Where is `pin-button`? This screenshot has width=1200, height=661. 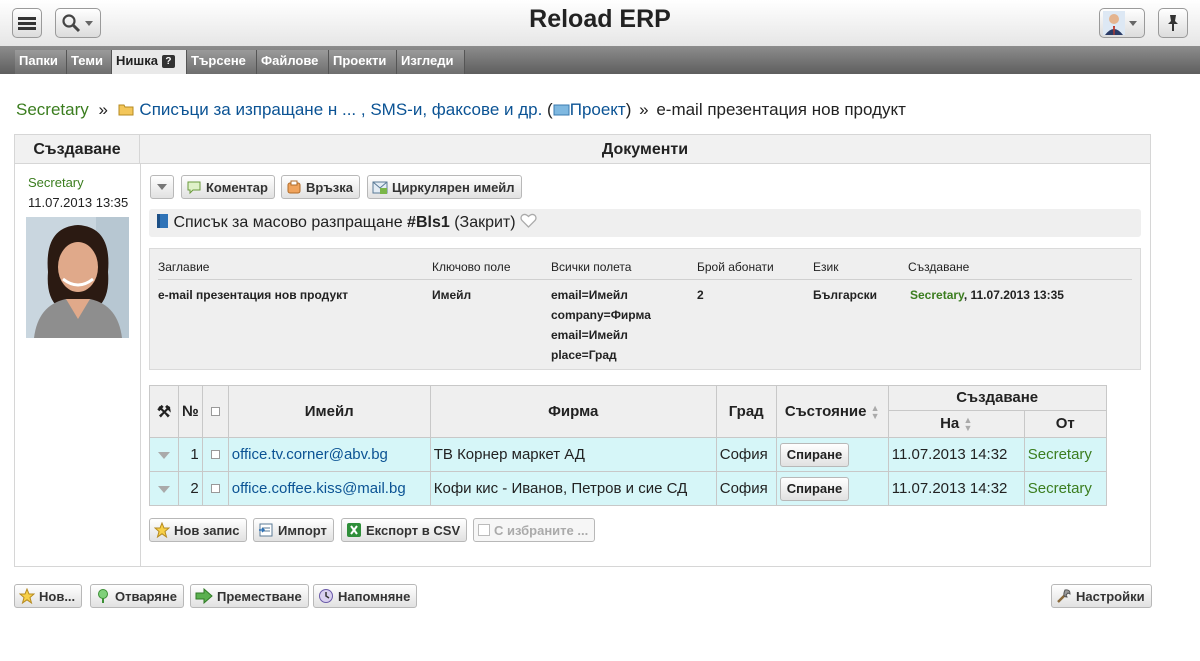 pin-button is located at coordinates (1173, 23).